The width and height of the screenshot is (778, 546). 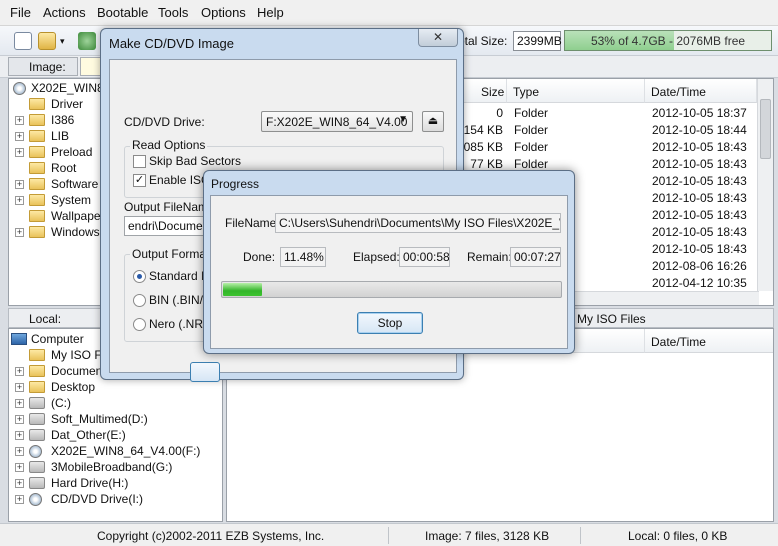 I want to click on cell-size: ,085 KB, so click(x=481, y=147).